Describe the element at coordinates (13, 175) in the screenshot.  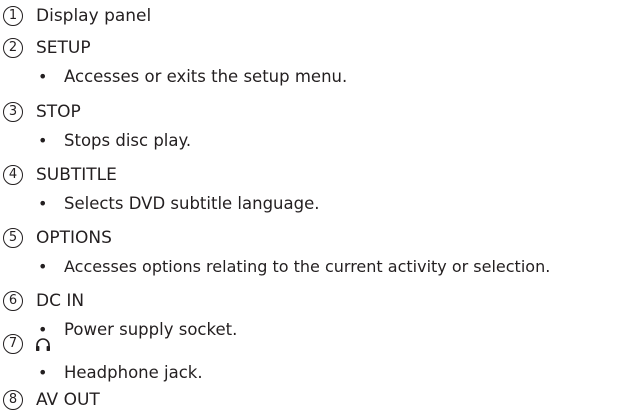
I see `item-number-badge: 4` at that location.